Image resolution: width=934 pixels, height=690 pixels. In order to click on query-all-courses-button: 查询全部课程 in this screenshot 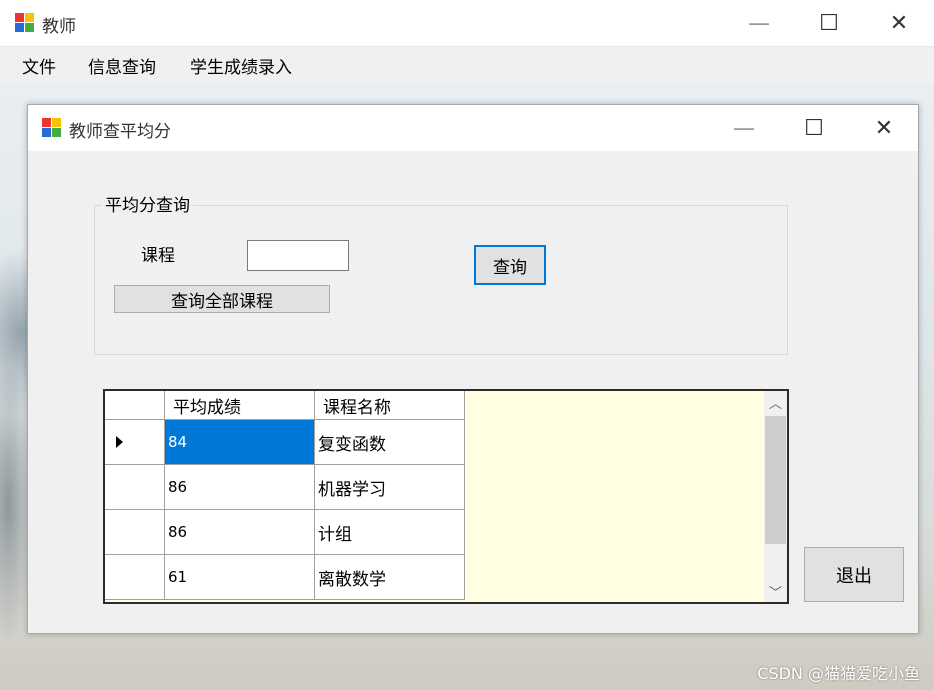, I will do `click(222, 299)`.